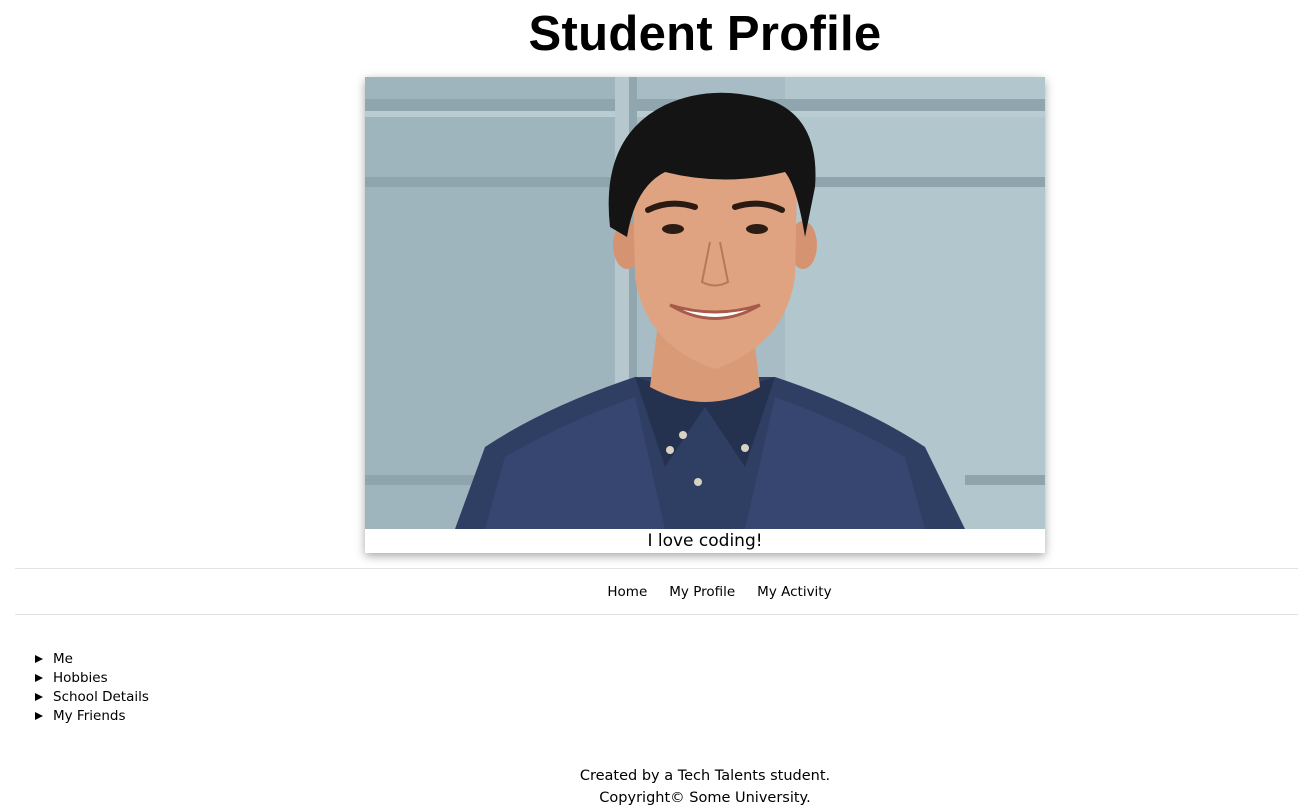 The image size is (1298, 809). I want to click on profile-sections: Me Hobbies School Details My Friends, so click(91, 687).